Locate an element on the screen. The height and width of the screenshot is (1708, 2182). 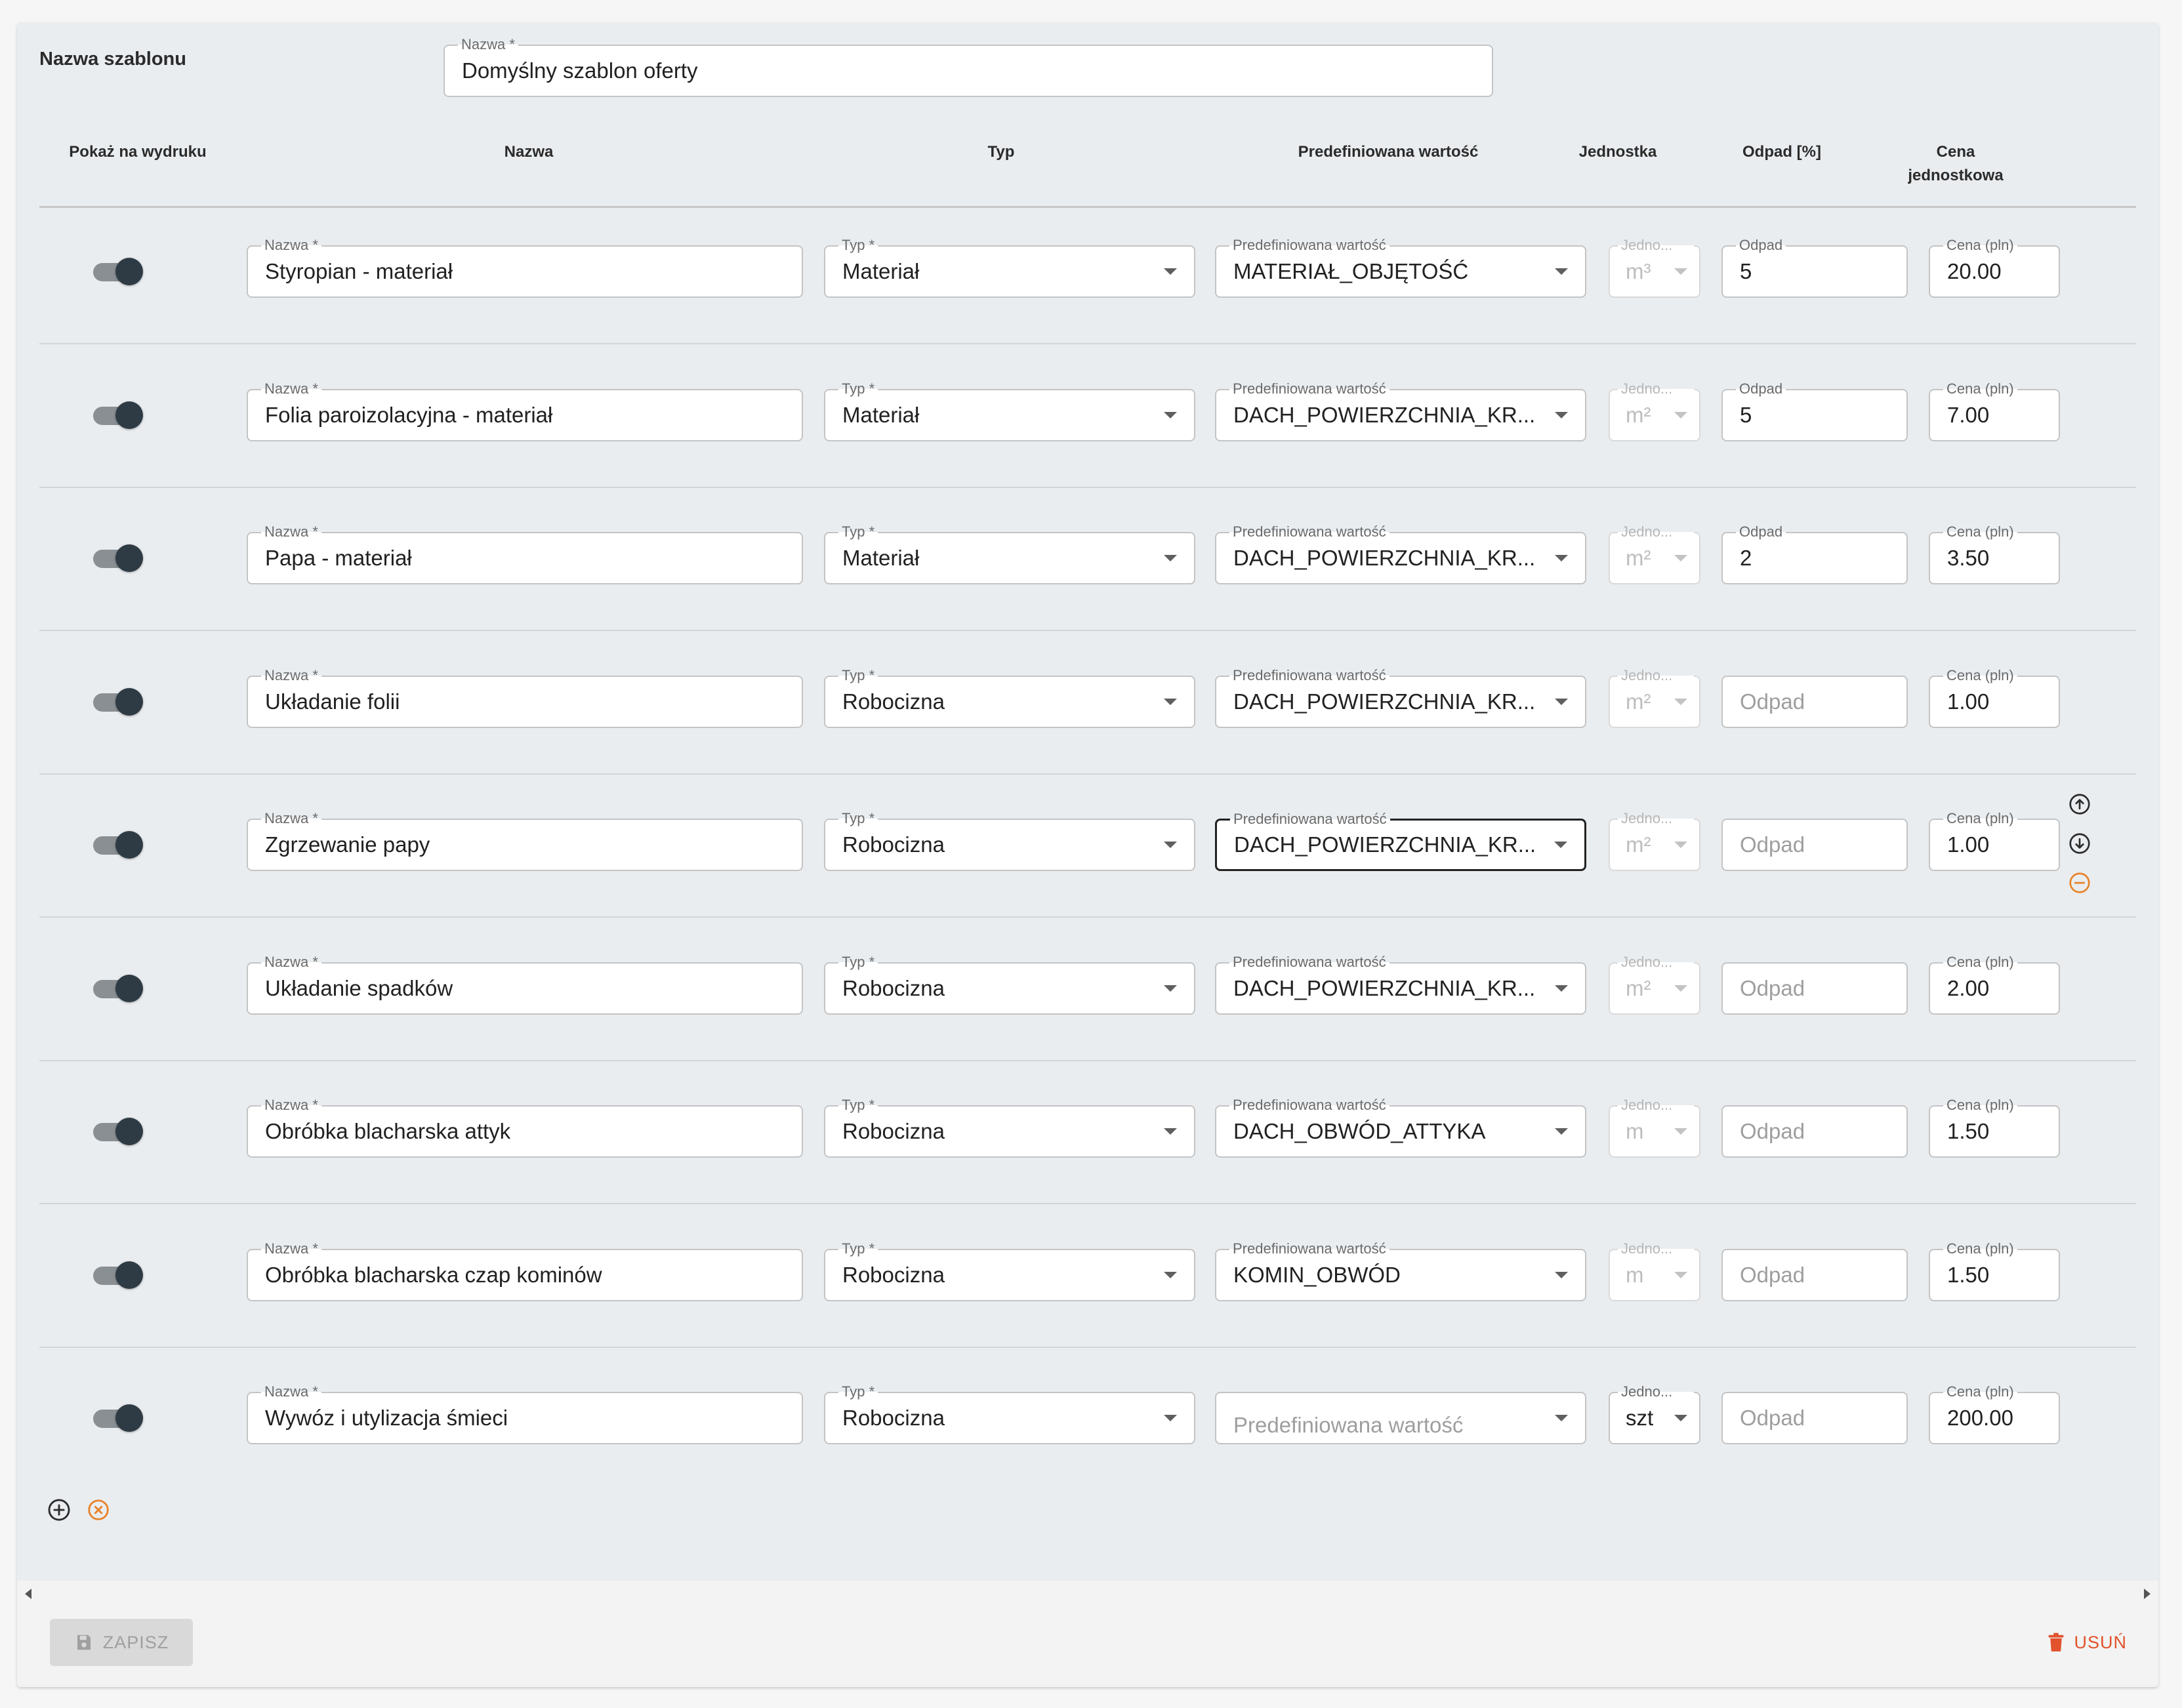
unit-price-field: Cena (pln) 3.50 is located at coordinates (1994, 553).